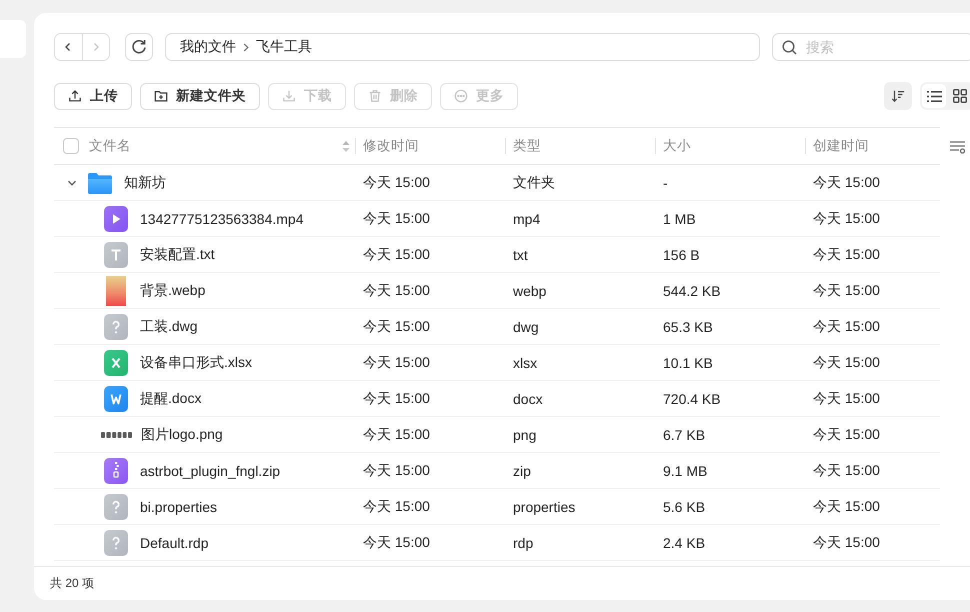  I want to click on file-name: bi.properties, so click(179, 506).